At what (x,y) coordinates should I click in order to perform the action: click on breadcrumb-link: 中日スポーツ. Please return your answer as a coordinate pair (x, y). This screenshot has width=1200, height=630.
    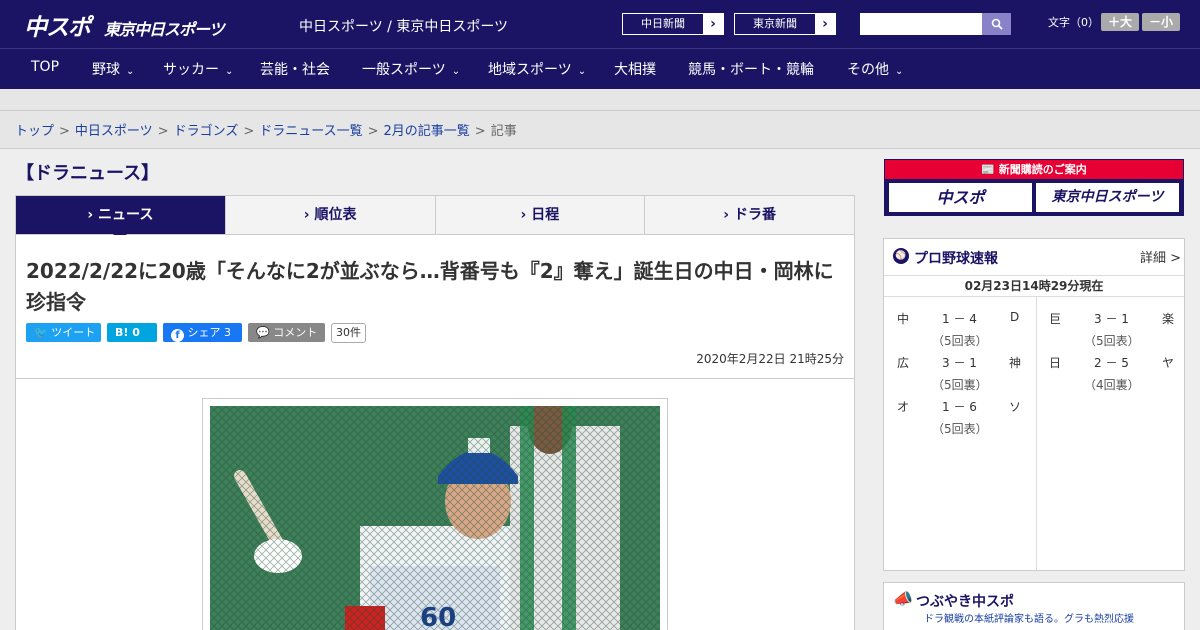
    Looking at the image, I should click on (114, 131).